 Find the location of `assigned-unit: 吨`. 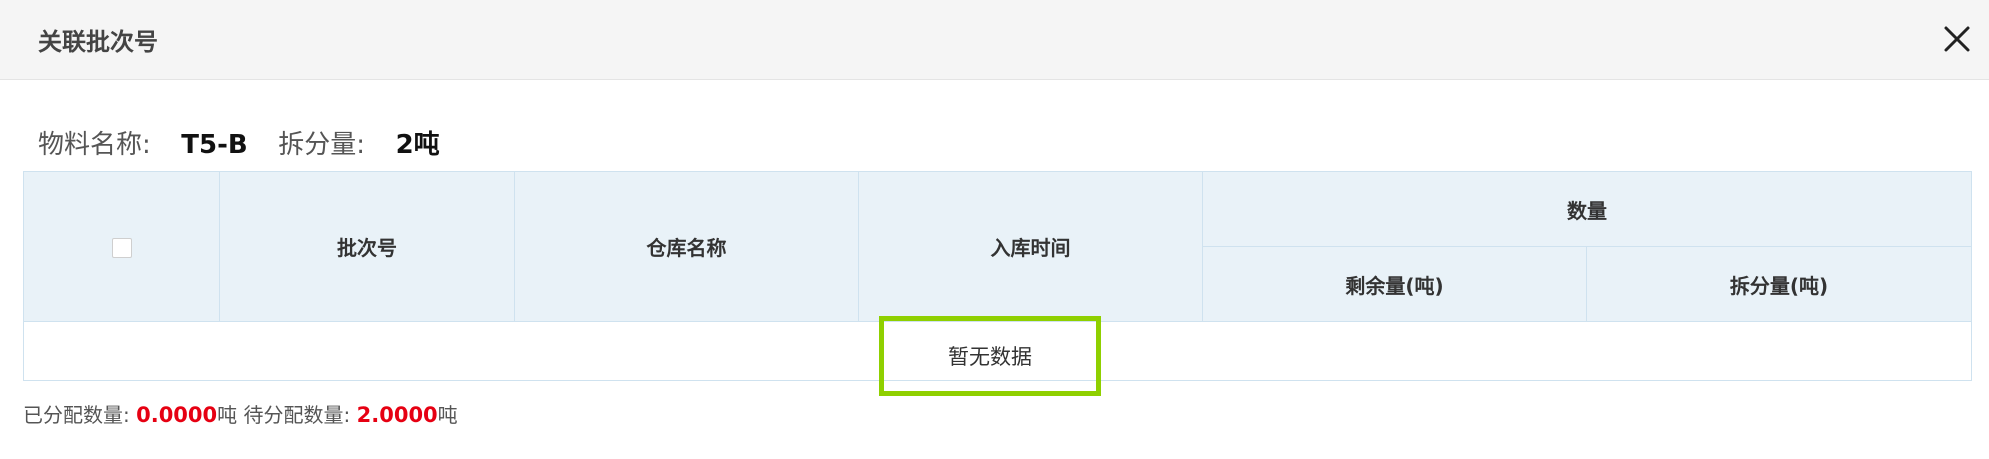

assigned-unit: 吨 is located at coordinates (227, 415).